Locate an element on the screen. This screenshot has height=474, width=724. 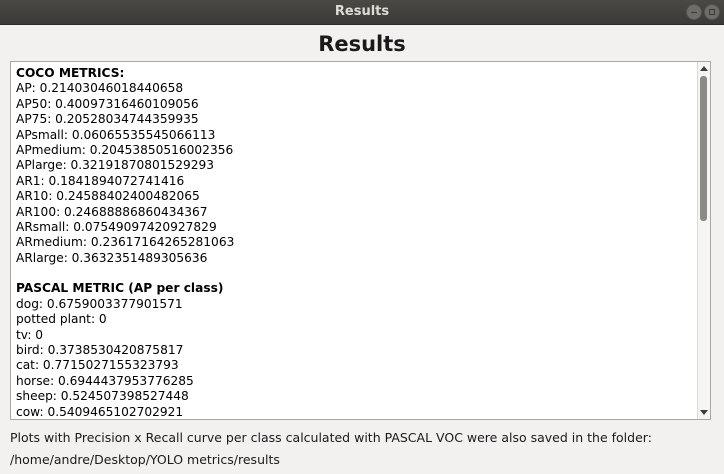
pascal-metric-line: dog: 0.6759003377901571 is located at coordinates (99, 303).